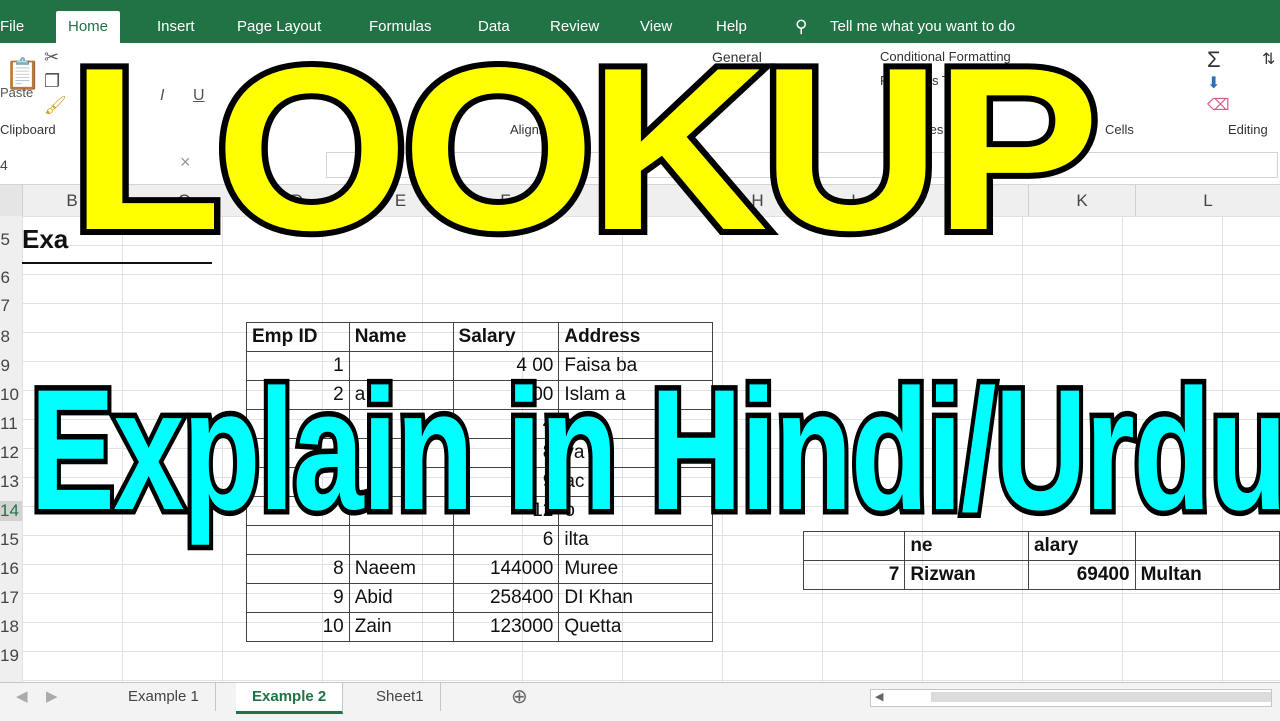  What do you see at coordinates (298, 598) in the screenshot?
I see `table-cell: 9` at bounding box center [298, 598].